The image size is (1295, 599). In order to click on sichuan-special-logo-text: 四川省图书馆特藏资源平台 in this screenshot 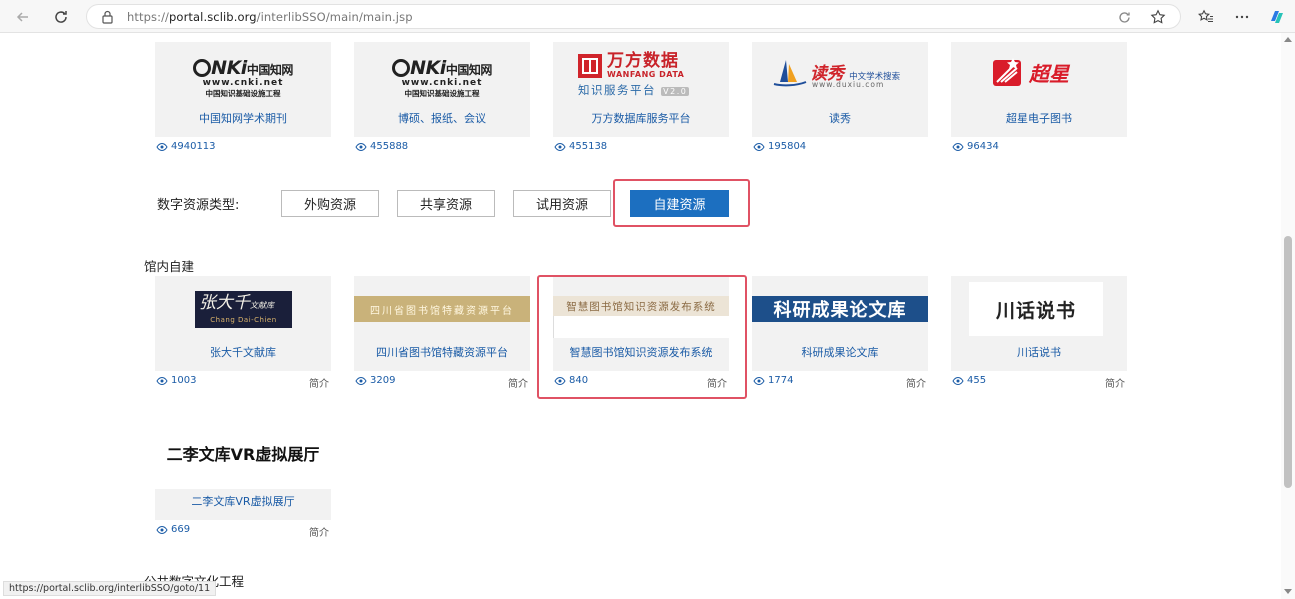, I will do `click(442, 311)`.